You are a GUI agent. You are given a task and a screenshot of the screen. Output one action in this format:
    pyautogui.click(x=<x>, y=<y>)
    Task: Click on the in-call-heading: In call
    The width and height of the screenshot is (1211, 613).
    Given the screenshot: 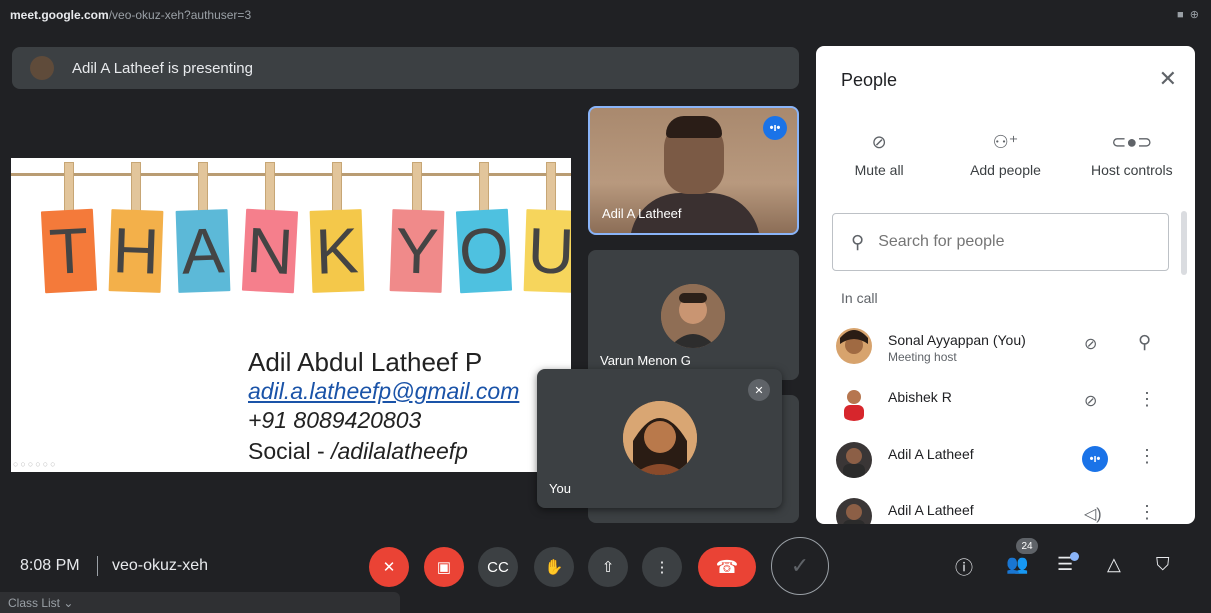 What is the action you would take?
    pyautogui.click(x=859, y=298)
    